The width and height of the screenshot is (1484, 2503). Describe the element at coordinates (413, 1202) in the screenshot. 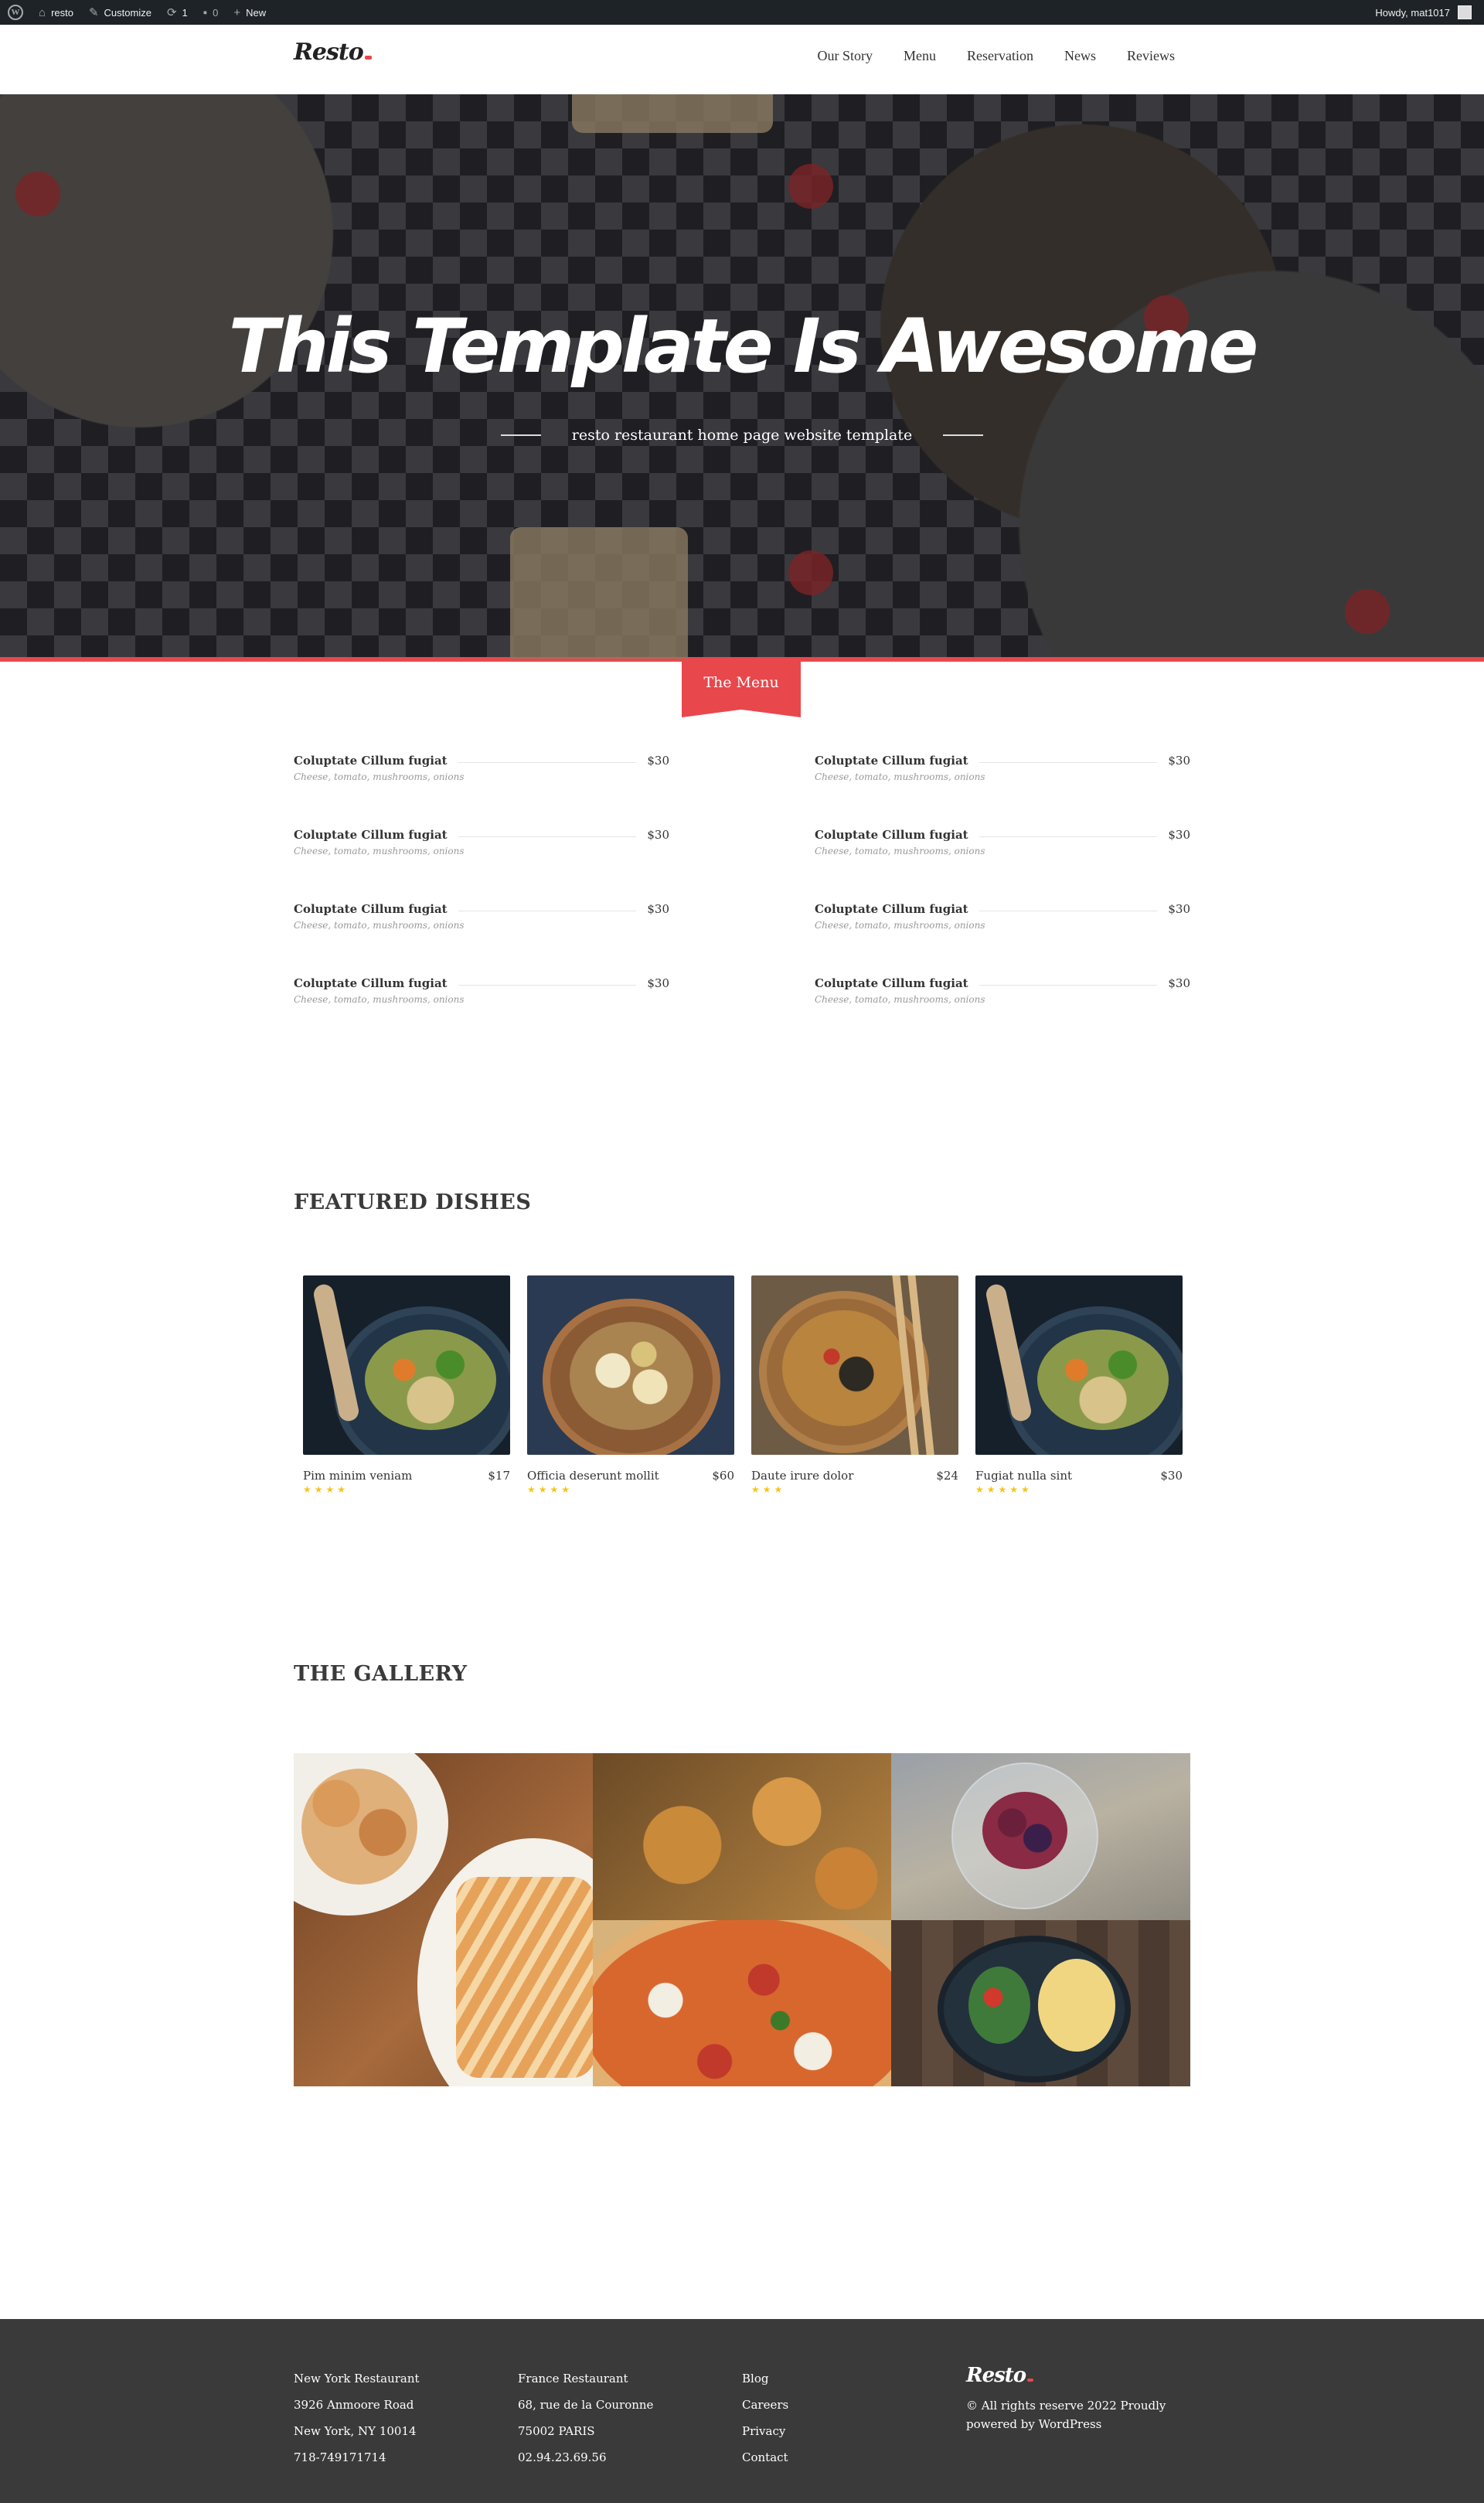

I see `featured-dishes-title: FEATURED DISHES` at that location.